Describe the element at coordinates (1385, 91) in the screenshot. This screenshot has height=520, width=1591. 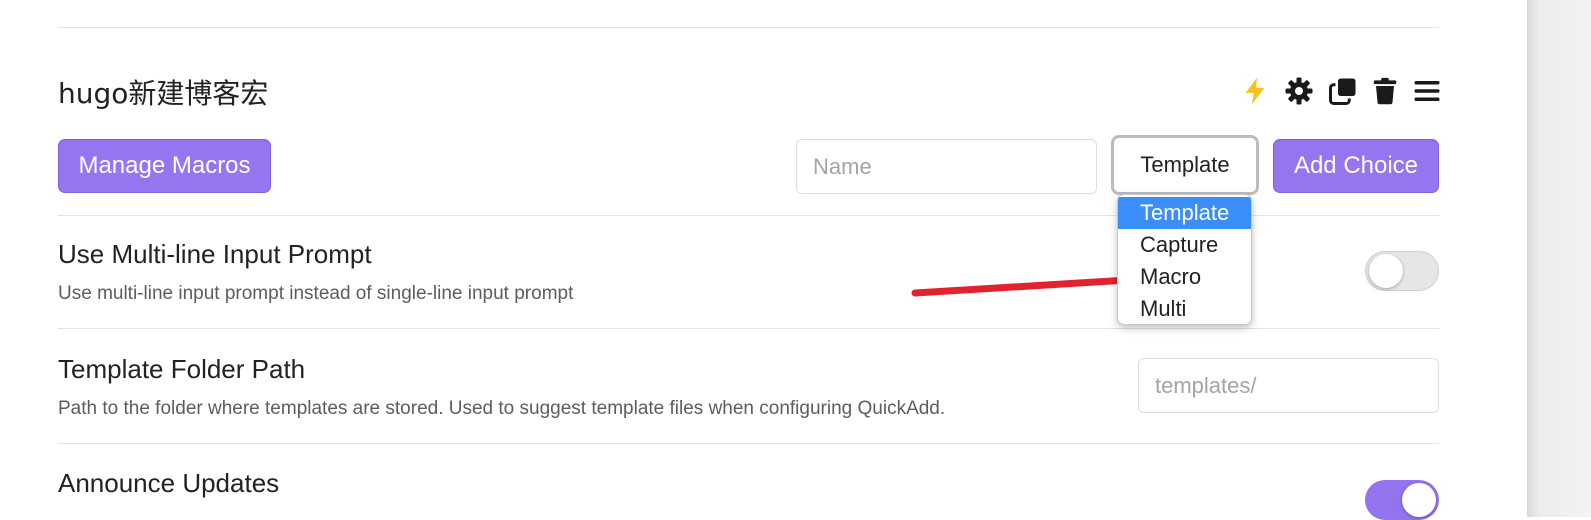
I see `trash-icon` at that location.